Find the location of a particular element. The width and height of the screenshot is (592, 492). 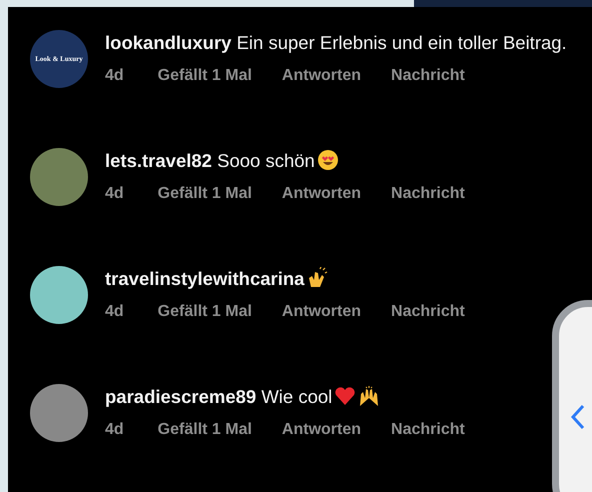

comment-text: lets.travel82 Sooo schön is located at coordinates (340, 160).